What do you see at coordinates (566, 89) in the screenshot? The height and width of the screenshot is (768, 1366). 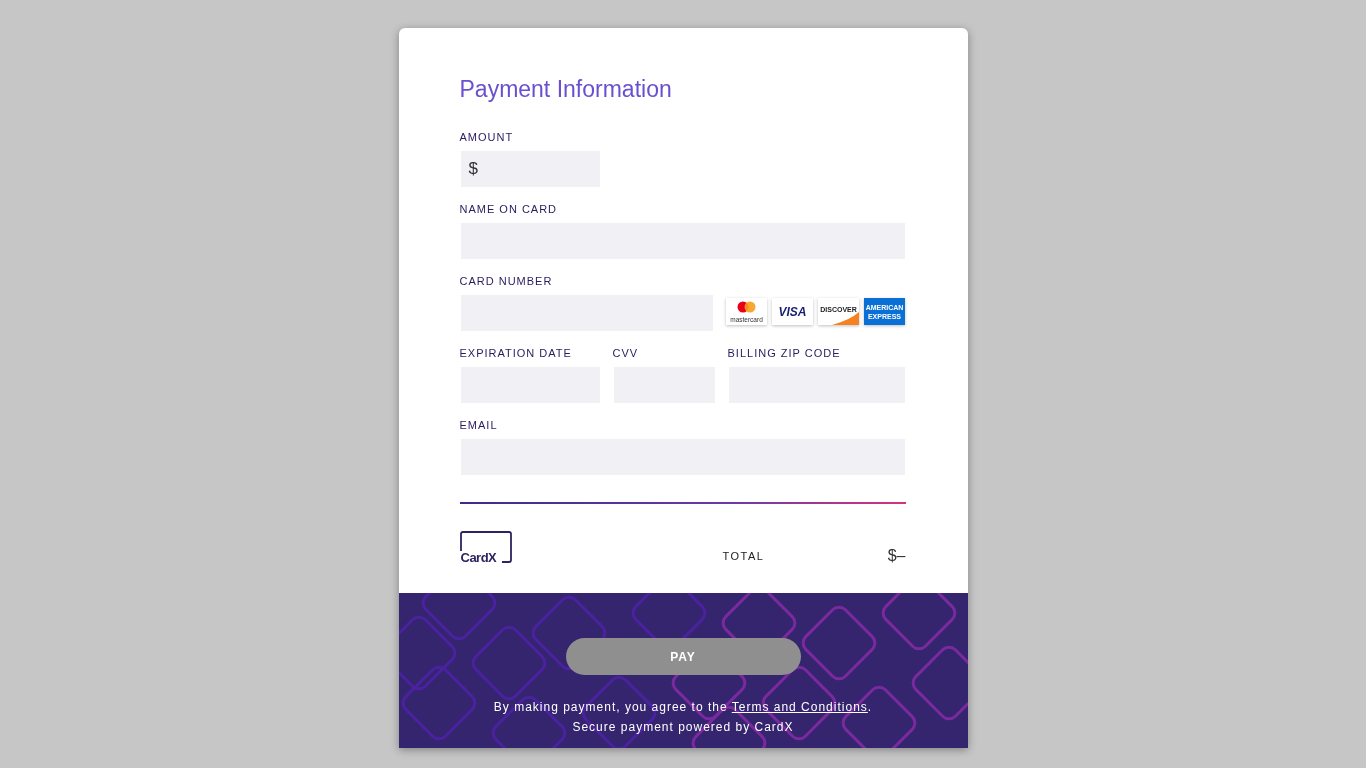 I see `form-title: Payment Information` at bounding box center [566, 89].